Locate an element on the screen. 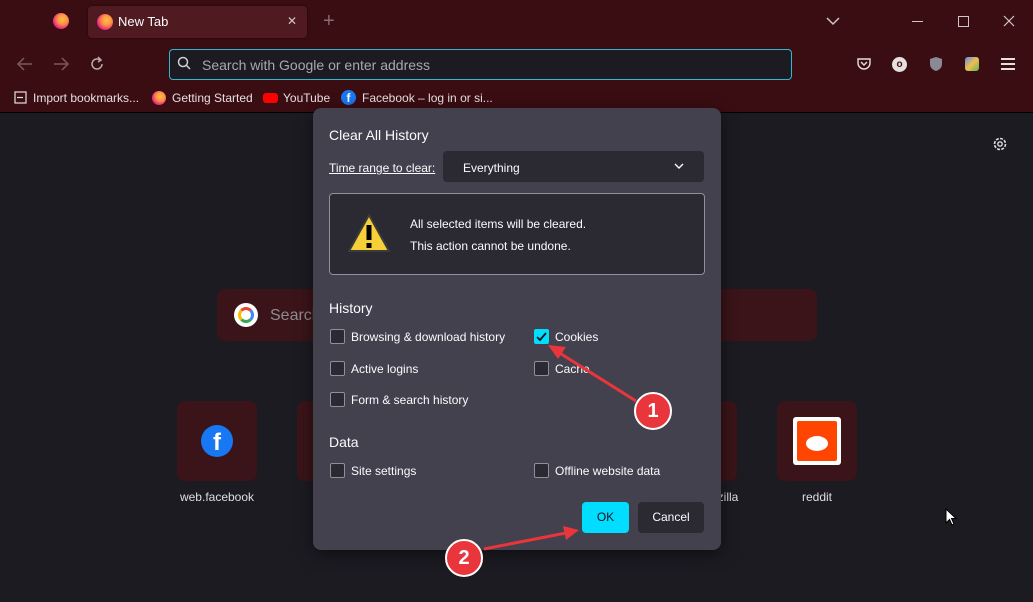 This screenshot has height=602, width=1033. arrow-2-head is located at coordinates (571, 533).